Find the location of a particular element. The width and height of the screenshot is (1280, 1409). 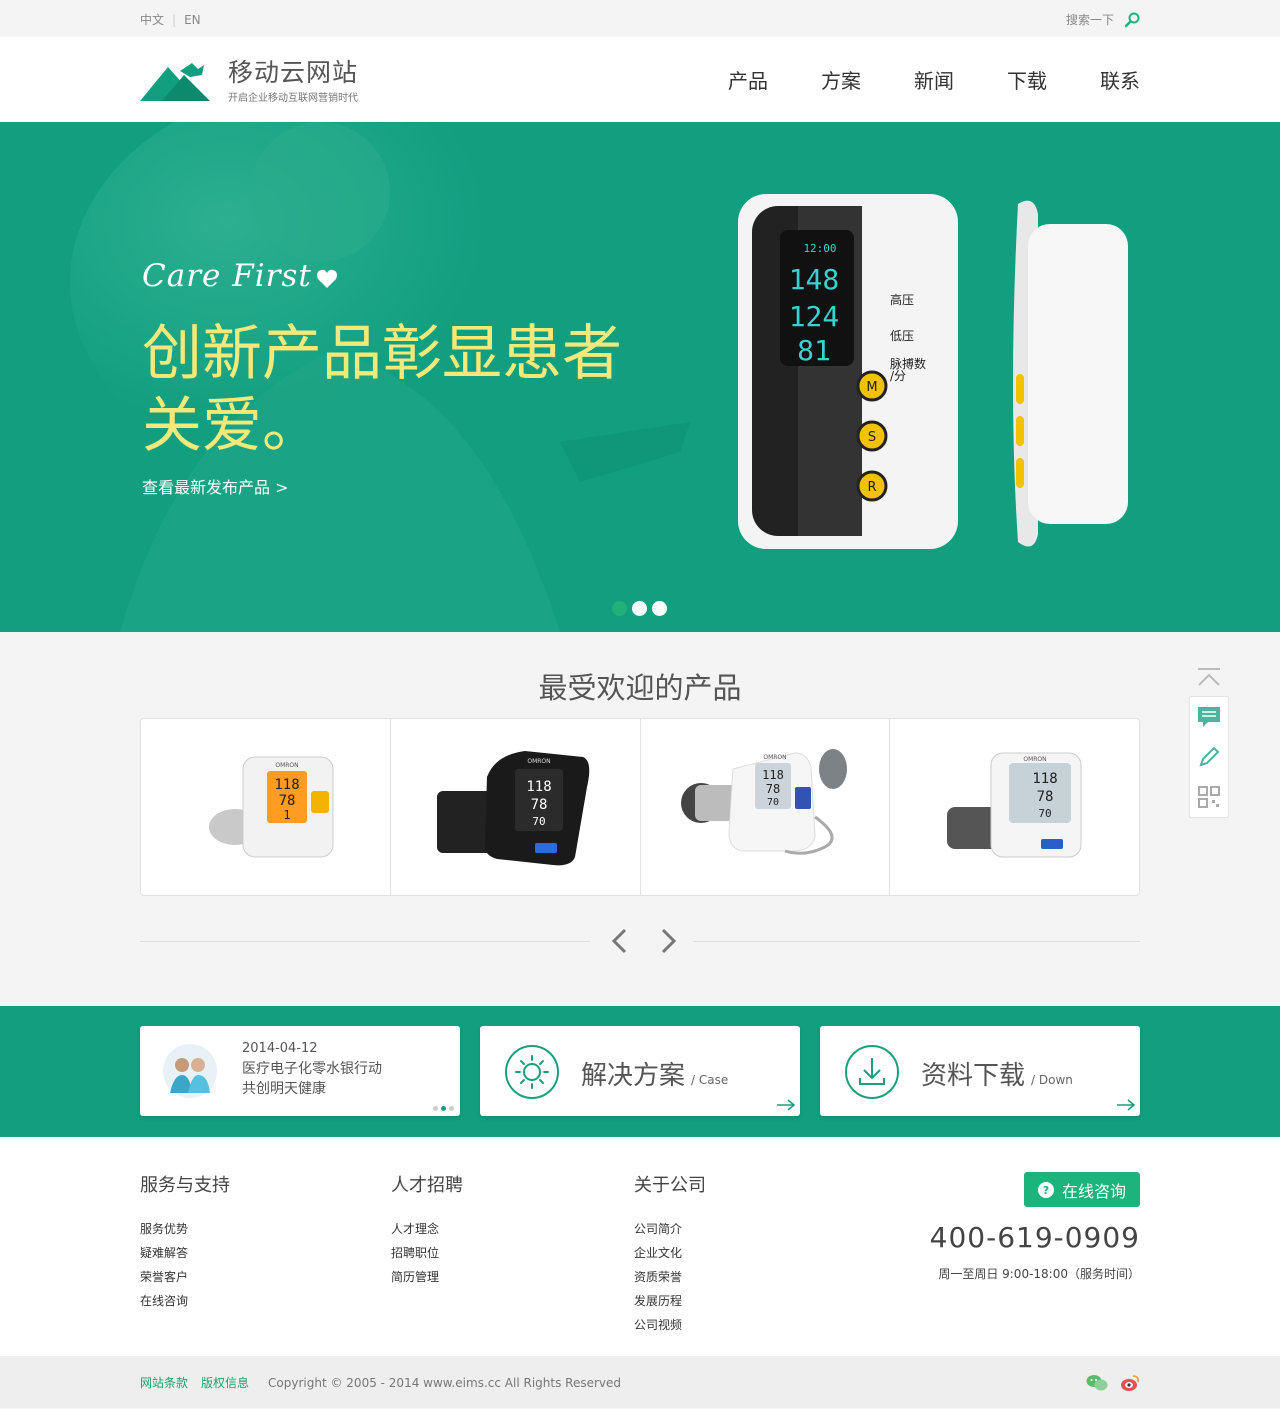

footer-link: 在线咨询 is located at coordinates (185, 1301).